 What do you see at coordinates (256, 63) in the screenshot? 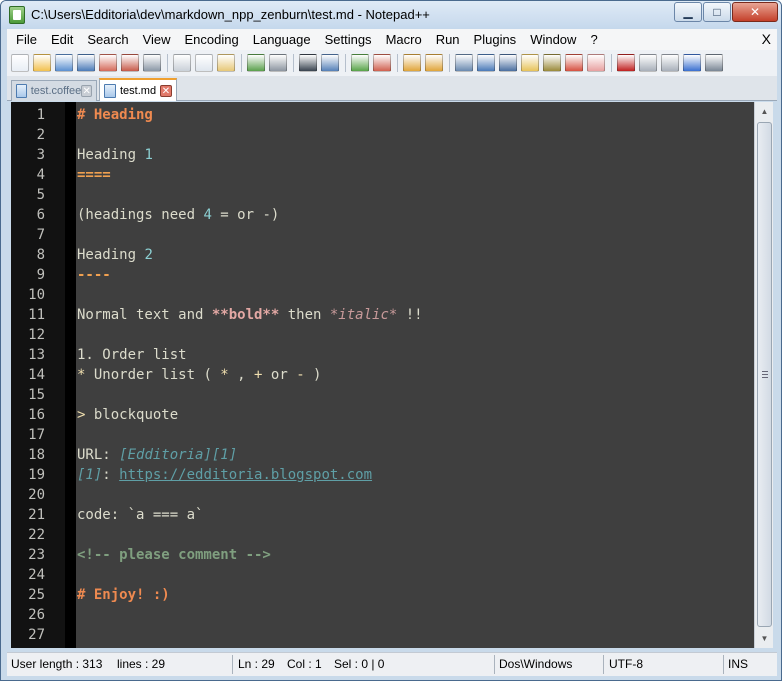
I see `undo-icon` at bounding box center [256, 63].